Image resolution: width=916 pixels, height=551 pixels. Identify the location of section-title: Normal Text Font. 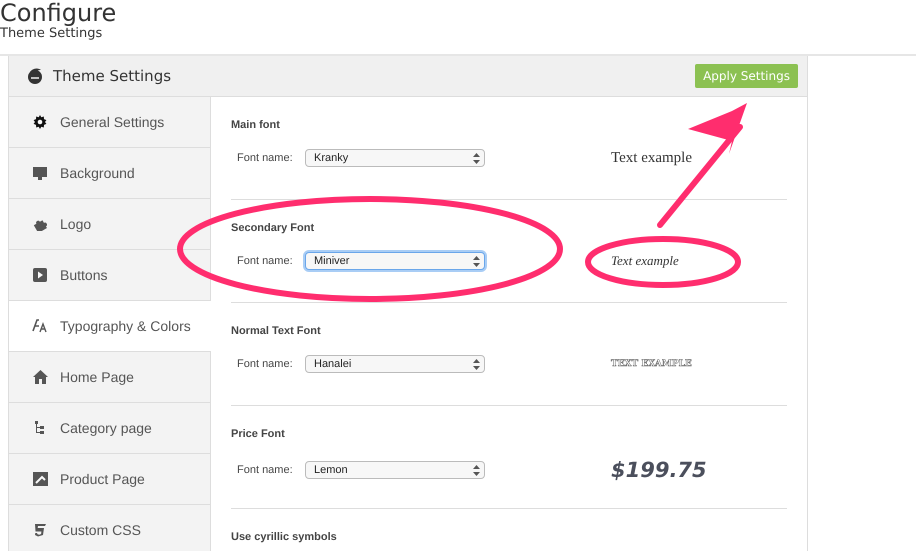
(276, 331).